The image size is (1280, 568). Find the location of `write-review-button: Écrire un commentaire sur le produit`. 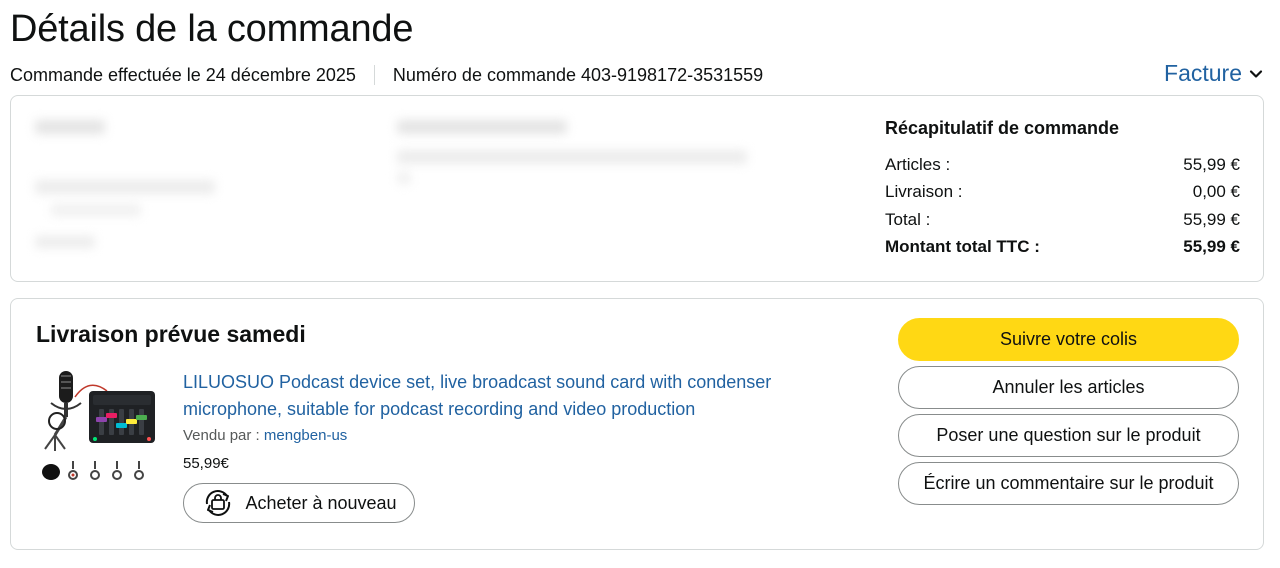

write-review-button: Écrire un commentaire sur le produit is located at coordinates (1068, 483).